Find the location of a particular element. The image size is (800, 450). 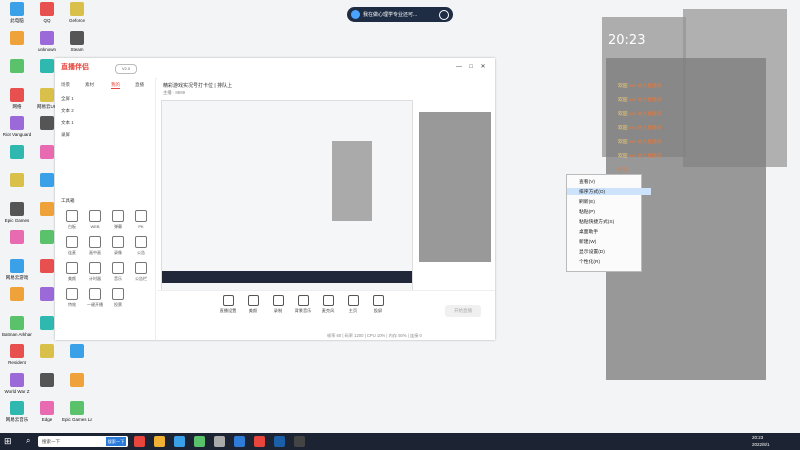

context-menu-item: 粘贴(P) is located at coordinates (587, 211).